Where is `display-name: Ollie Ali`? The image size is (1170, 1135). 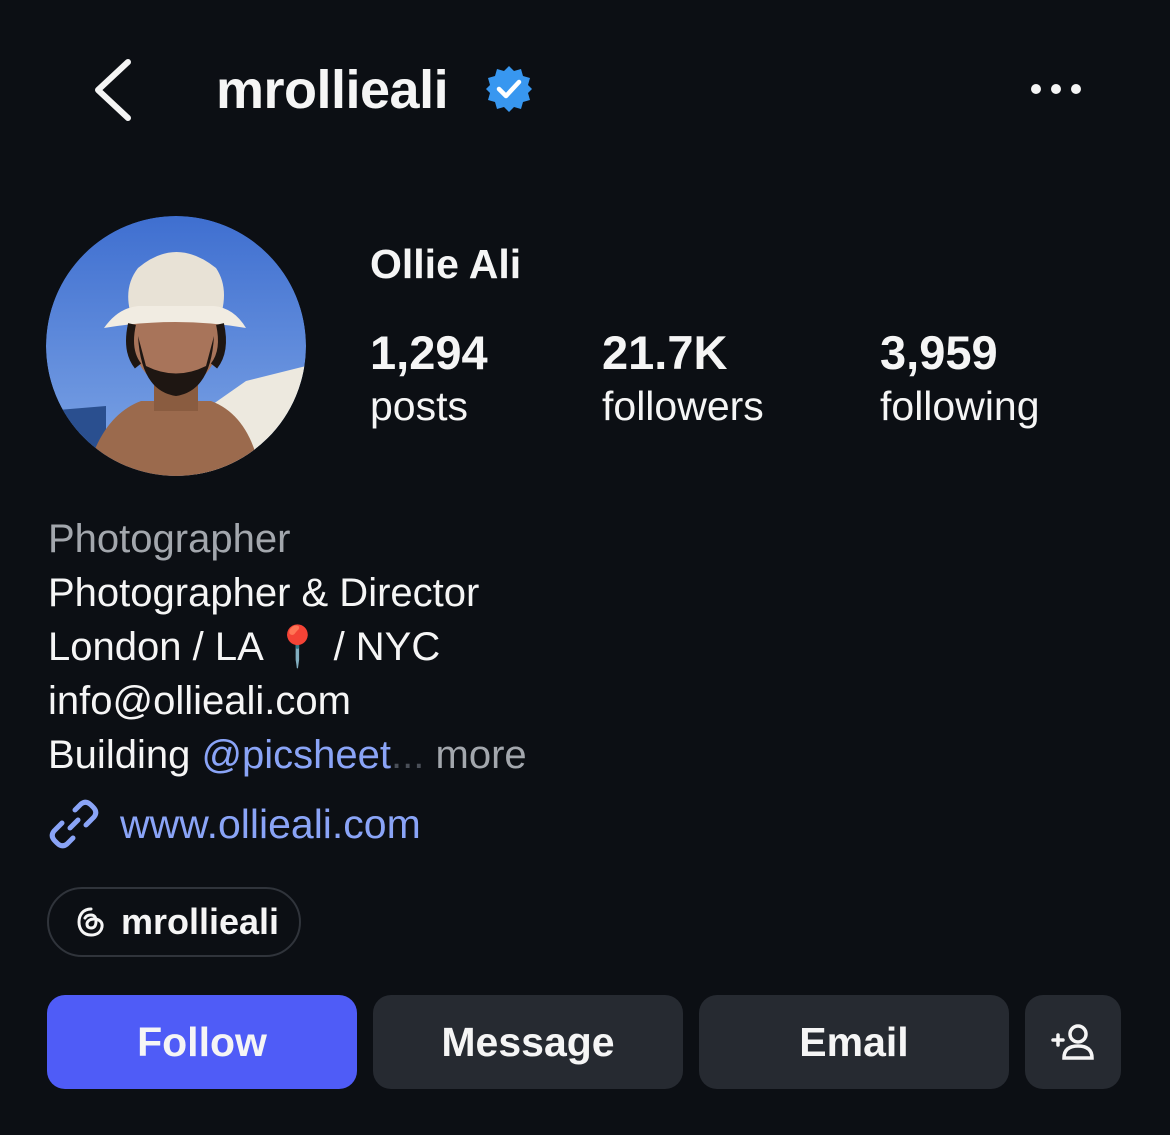 display-name: Ollie Ali is located at coordinates (446, 264).